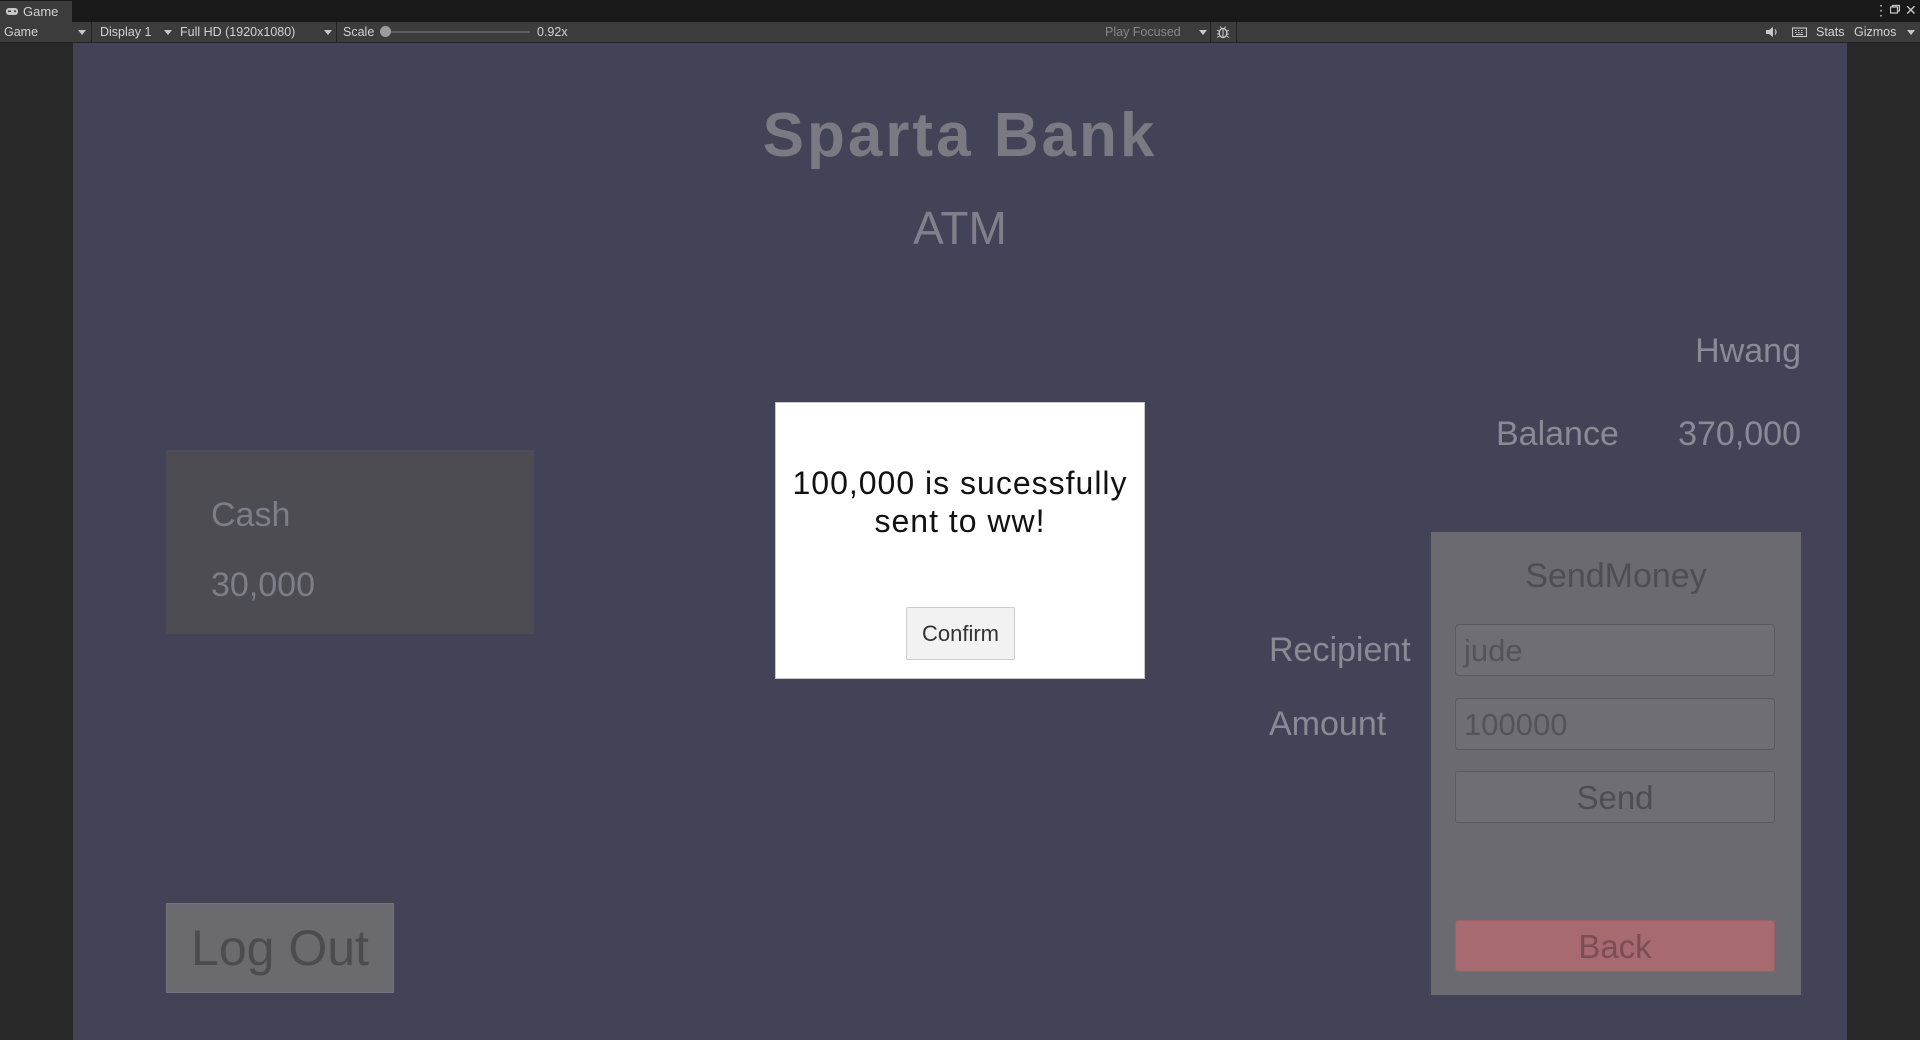 The image size is (1920, 1040). What do you see at coordinates (960, 502) in the screenshot?
I see `success-message: 100,000 is sucessfully sent to ww!` at bounding box center [960, 502].